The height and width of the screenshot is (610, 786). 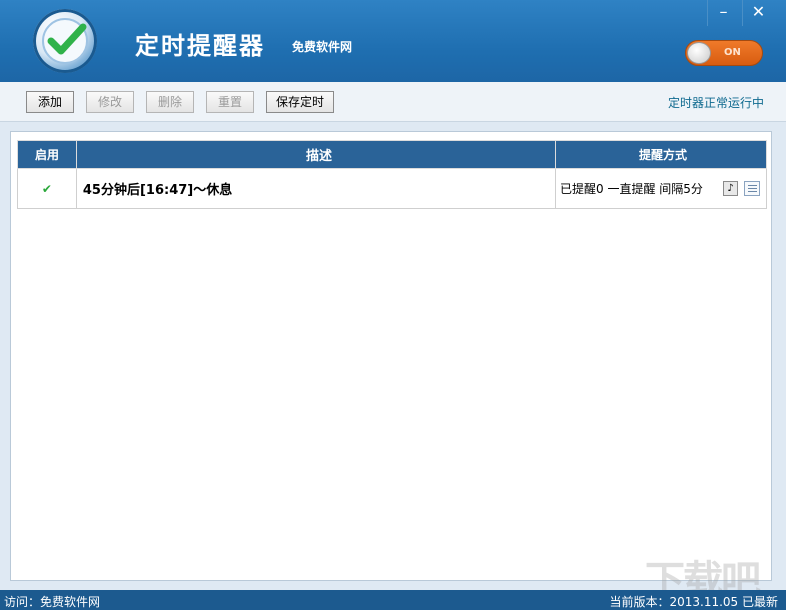 I want to click on app-title: 定时提醒器, so click(x=200, y=46).